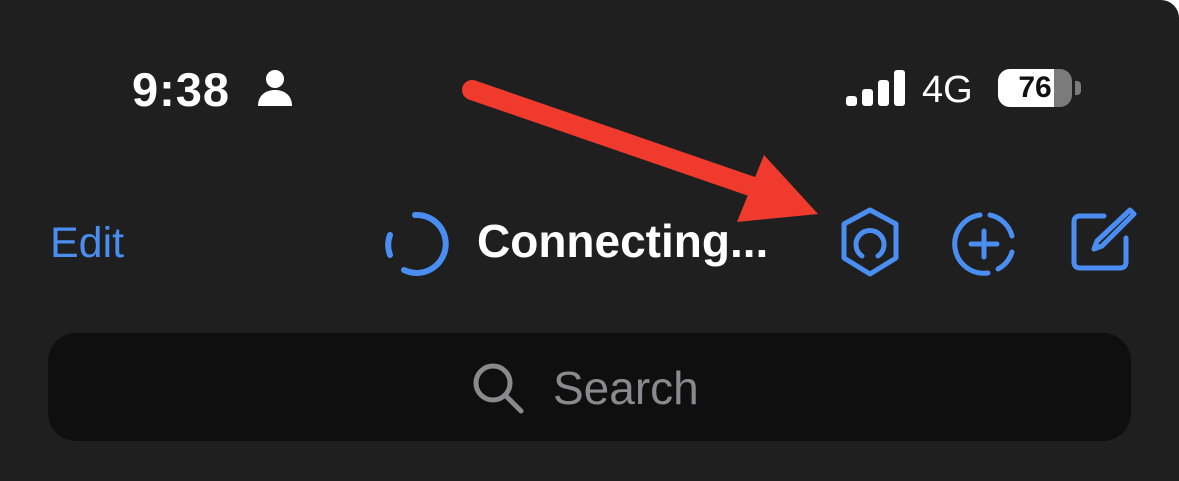 The width and height of the screenshot is (1179, 481). I want to click on edit-button: Edit, so click(87, 243).